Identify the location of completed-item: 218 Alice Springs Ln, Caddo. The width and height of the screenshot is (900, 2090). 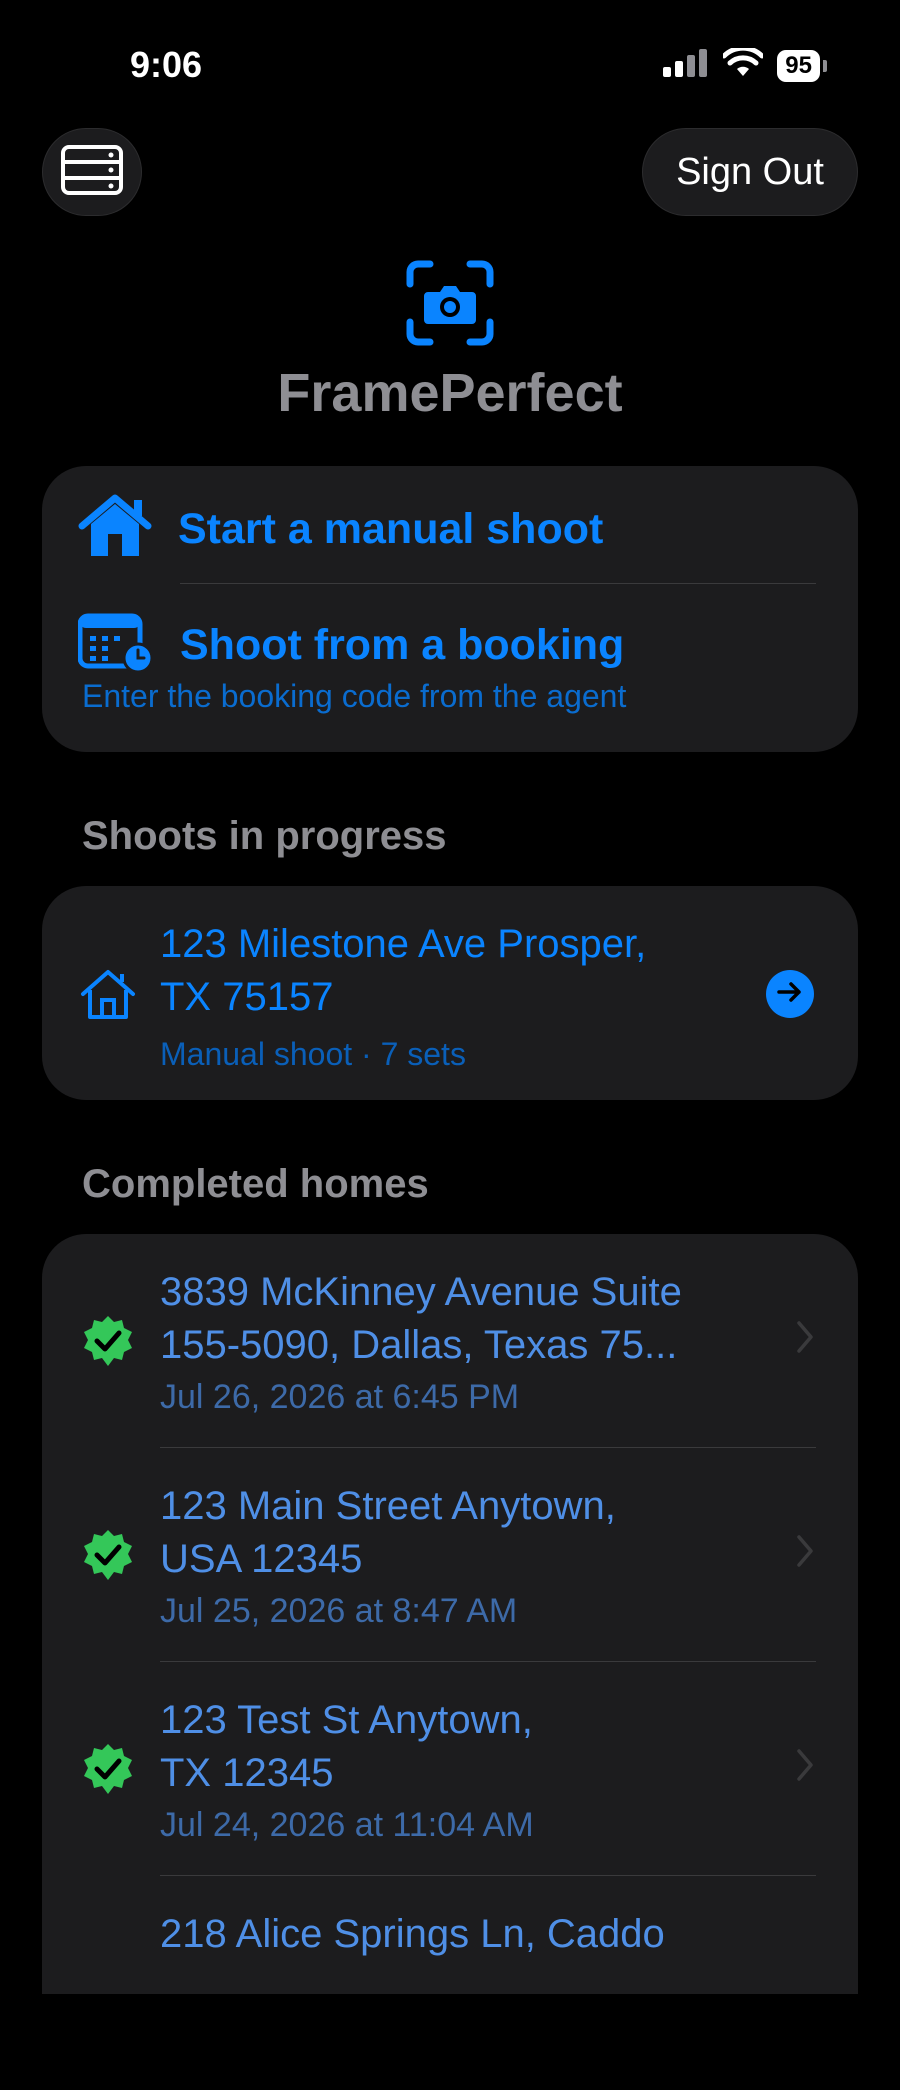
(450, 1983).